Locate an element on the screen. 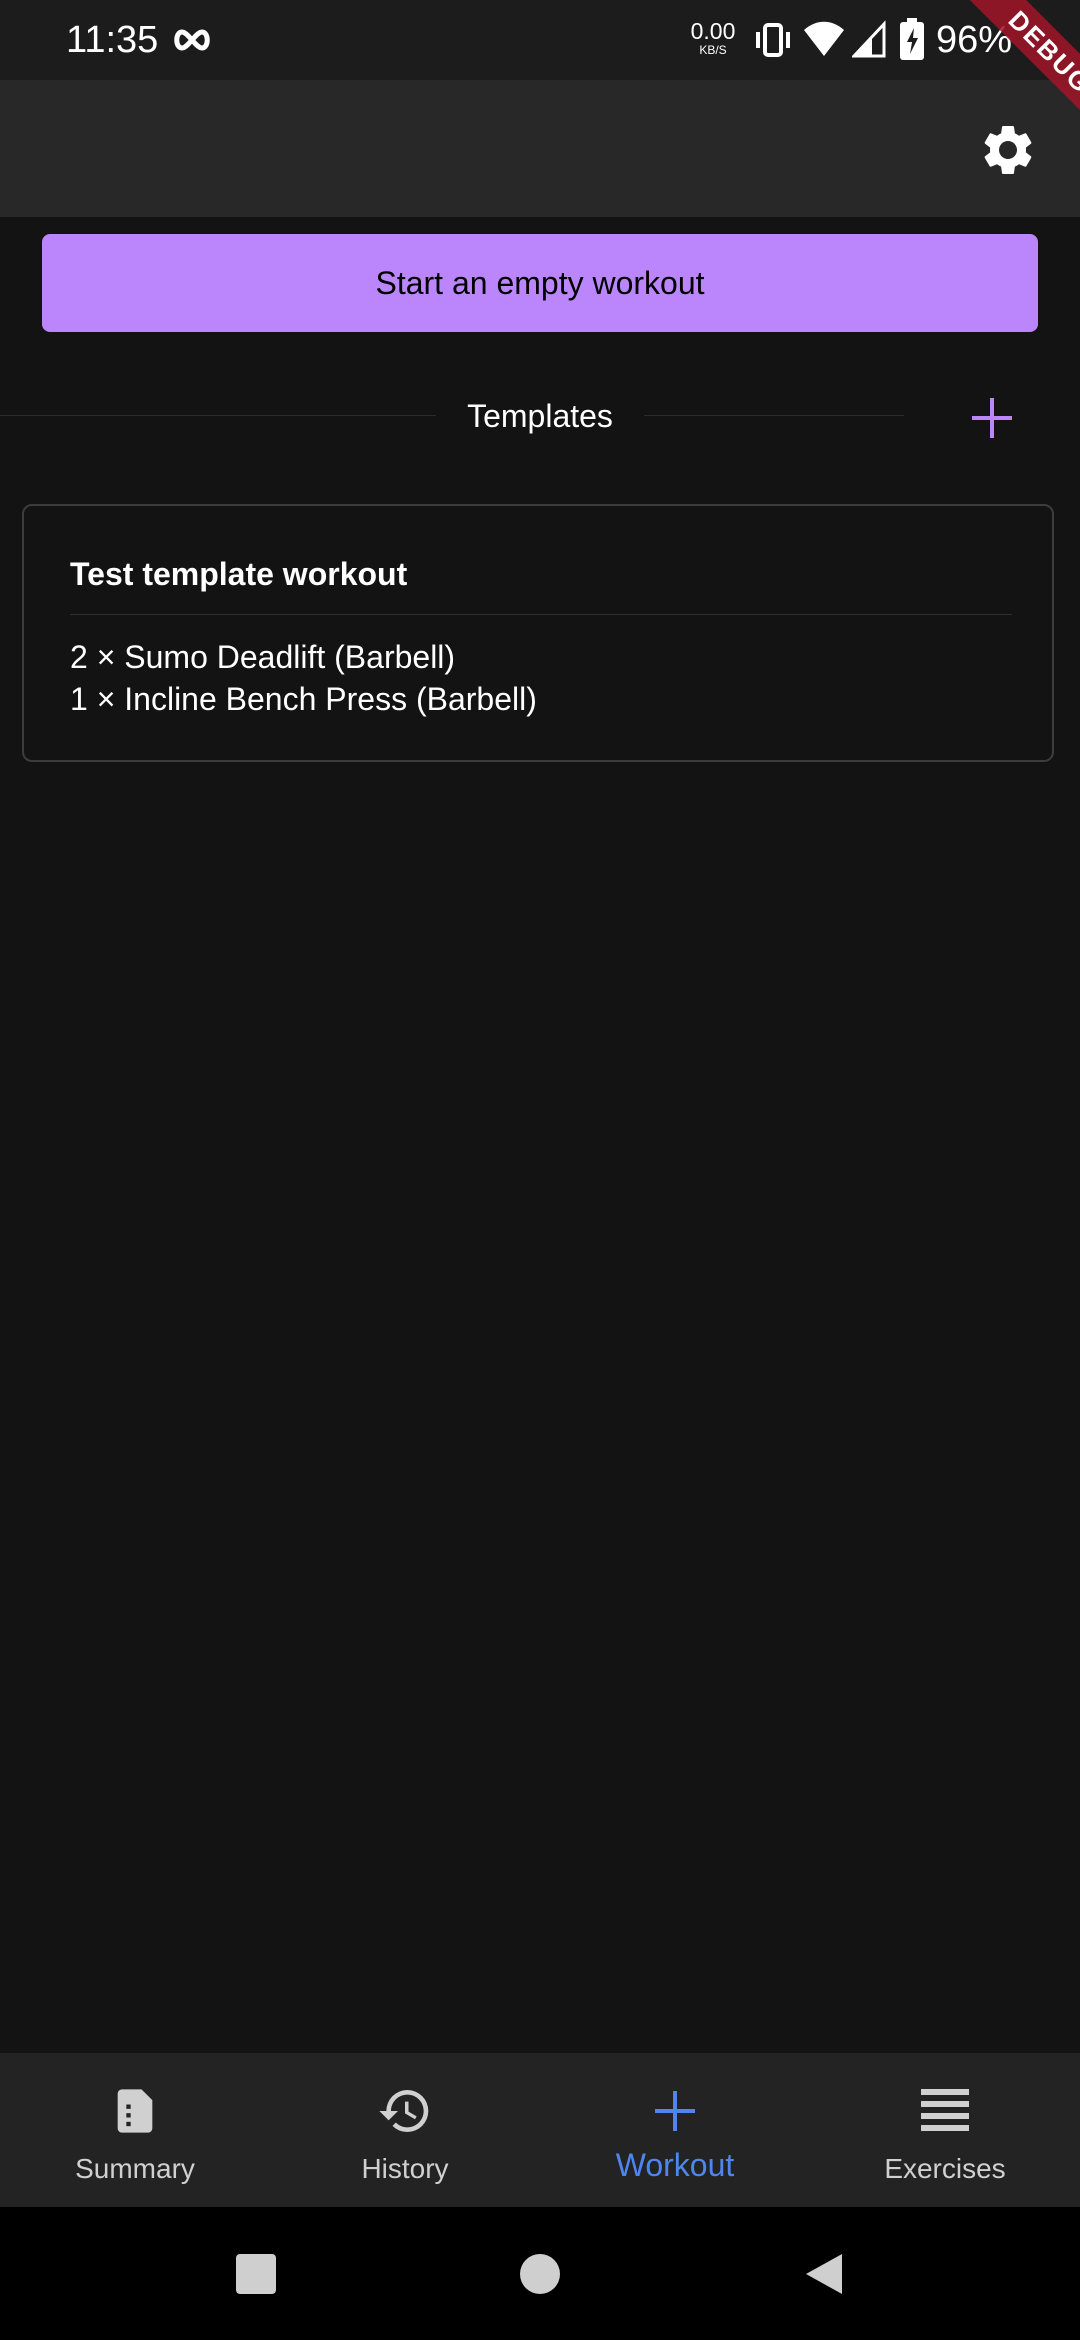 This screenshot has height=2340, width=1080. gear-icon is located at coordinates (1008, 149).